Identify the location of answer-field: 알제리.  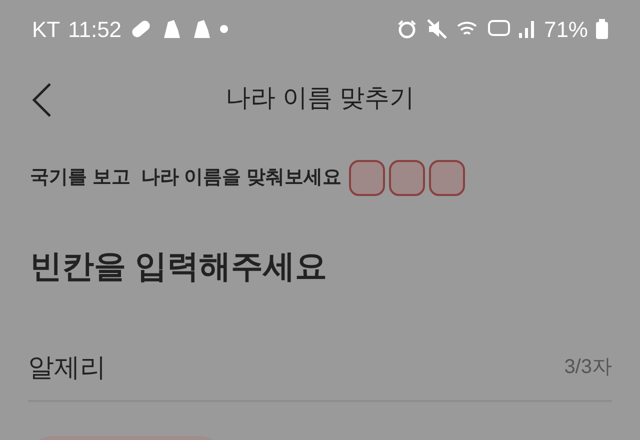
(128, 367).